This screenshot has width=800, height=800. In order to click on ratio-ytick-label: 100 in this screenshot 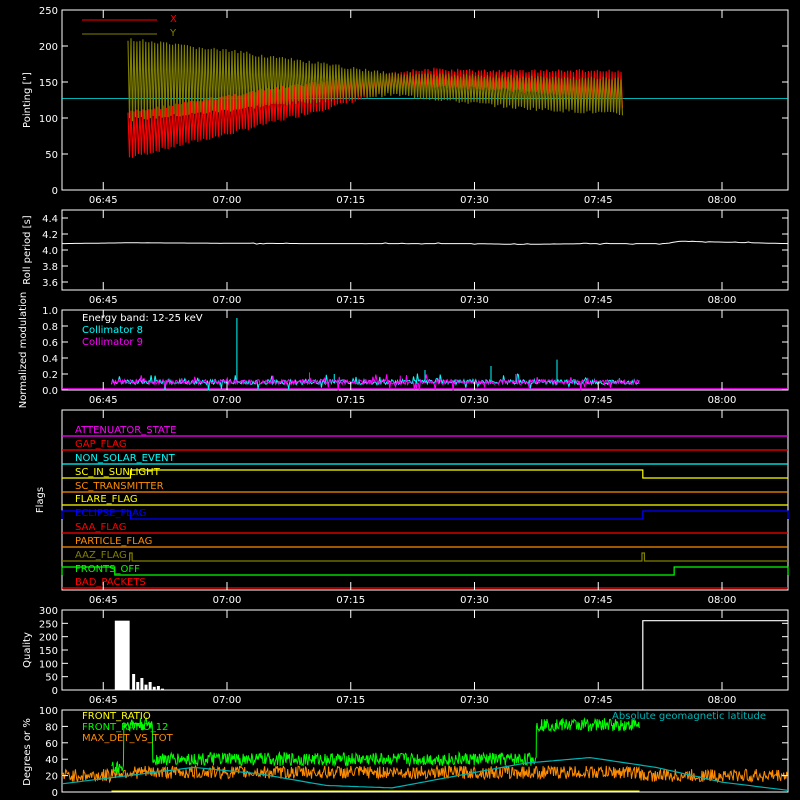, I will do `click(48, 711)`.